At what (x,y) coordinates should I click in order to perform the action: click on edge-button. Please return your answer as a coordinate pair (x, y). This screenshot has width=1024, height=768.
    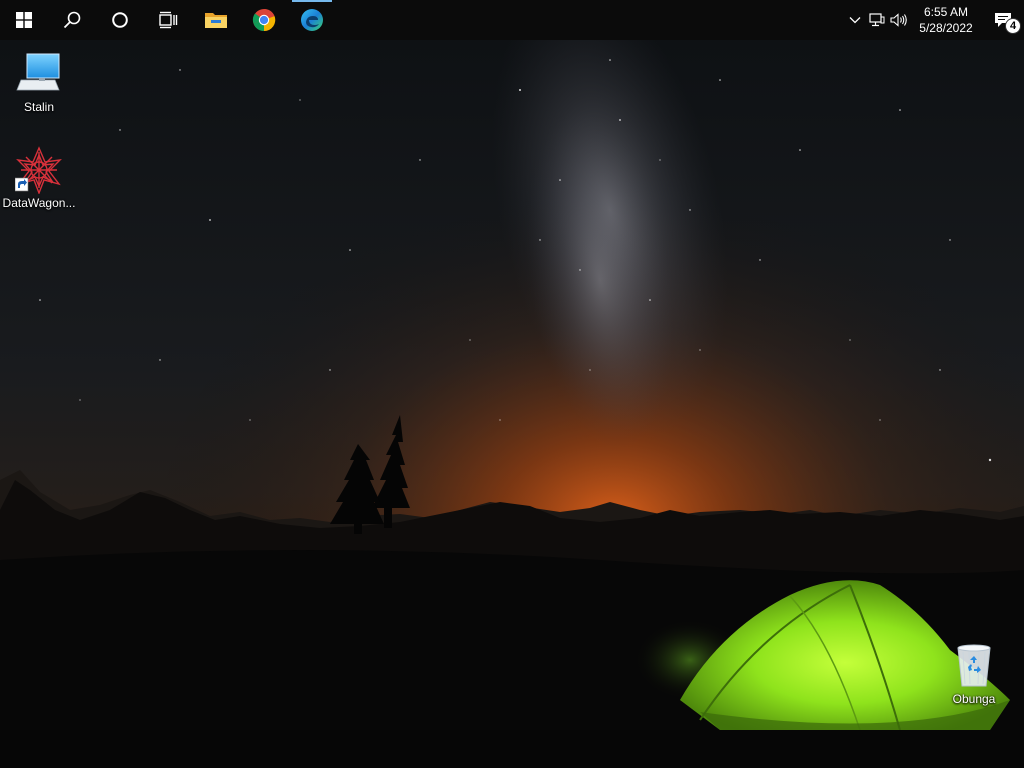
    Looking at the image, I should click on (312, 20).